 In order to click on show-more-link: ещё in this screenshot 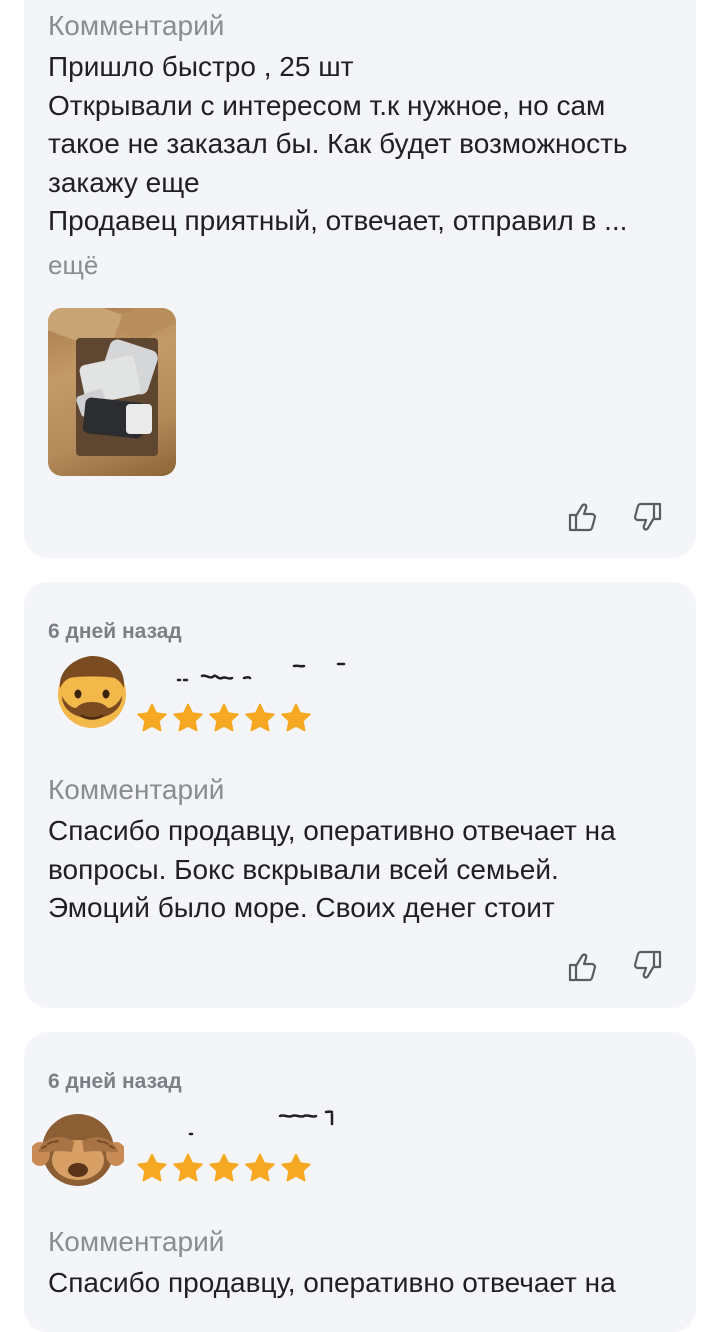, I will do `click(73, 265)`.